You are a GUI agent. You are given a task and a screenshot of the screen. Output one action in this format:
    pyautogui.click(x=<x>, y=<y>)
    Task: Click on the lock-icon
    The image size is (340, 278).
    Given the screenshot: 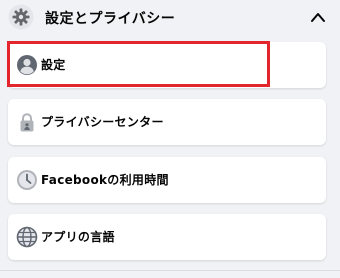 What is the action you would take?
    pyautogui.click(x=27, y=122)
    